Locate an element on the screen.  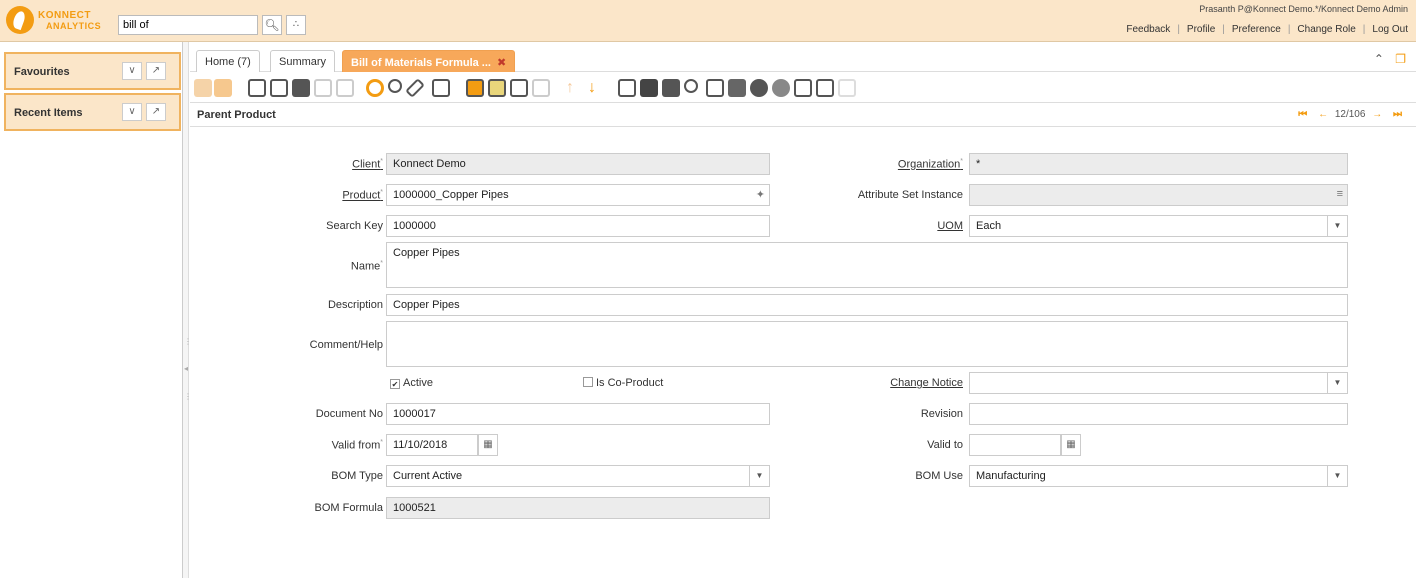
uom-select: Each ▼ is located at coordinates (1158, 226).